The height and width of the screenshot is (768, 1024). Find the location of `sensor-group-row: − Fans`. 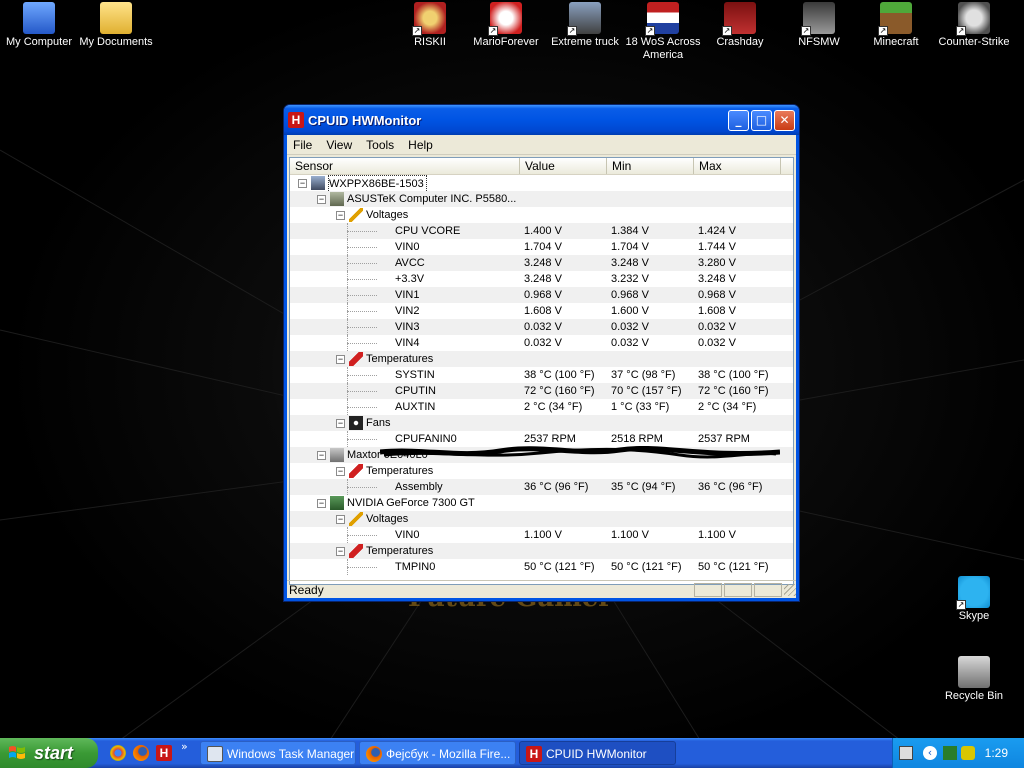

sensor-group-row: − Fans is located at coordinates (541, 423).